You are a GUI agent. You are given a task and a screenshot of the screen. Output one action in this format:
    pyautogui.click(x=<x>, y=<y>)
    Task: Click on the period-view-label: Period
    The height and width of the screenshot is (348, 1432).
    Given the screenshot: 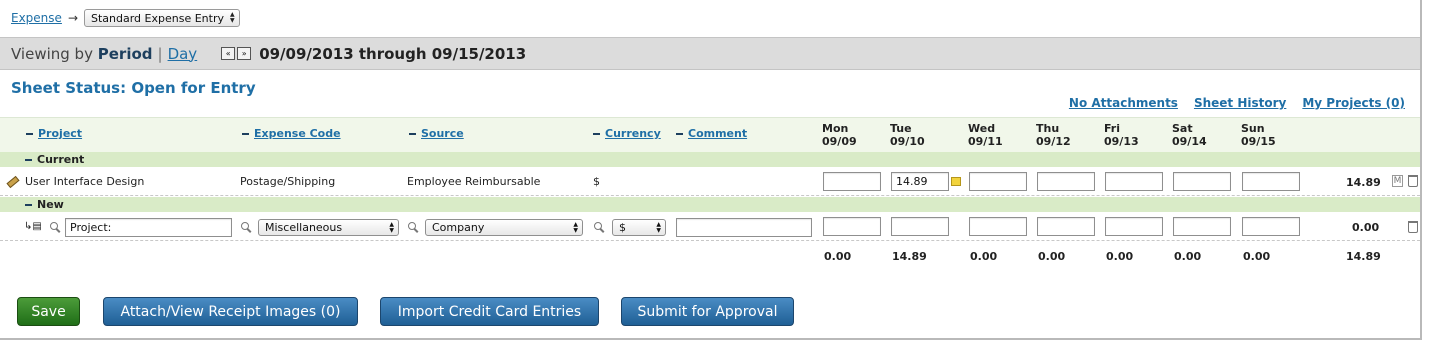 What is the action you would take?
    pyautogui.click(x=125, y=53)
    